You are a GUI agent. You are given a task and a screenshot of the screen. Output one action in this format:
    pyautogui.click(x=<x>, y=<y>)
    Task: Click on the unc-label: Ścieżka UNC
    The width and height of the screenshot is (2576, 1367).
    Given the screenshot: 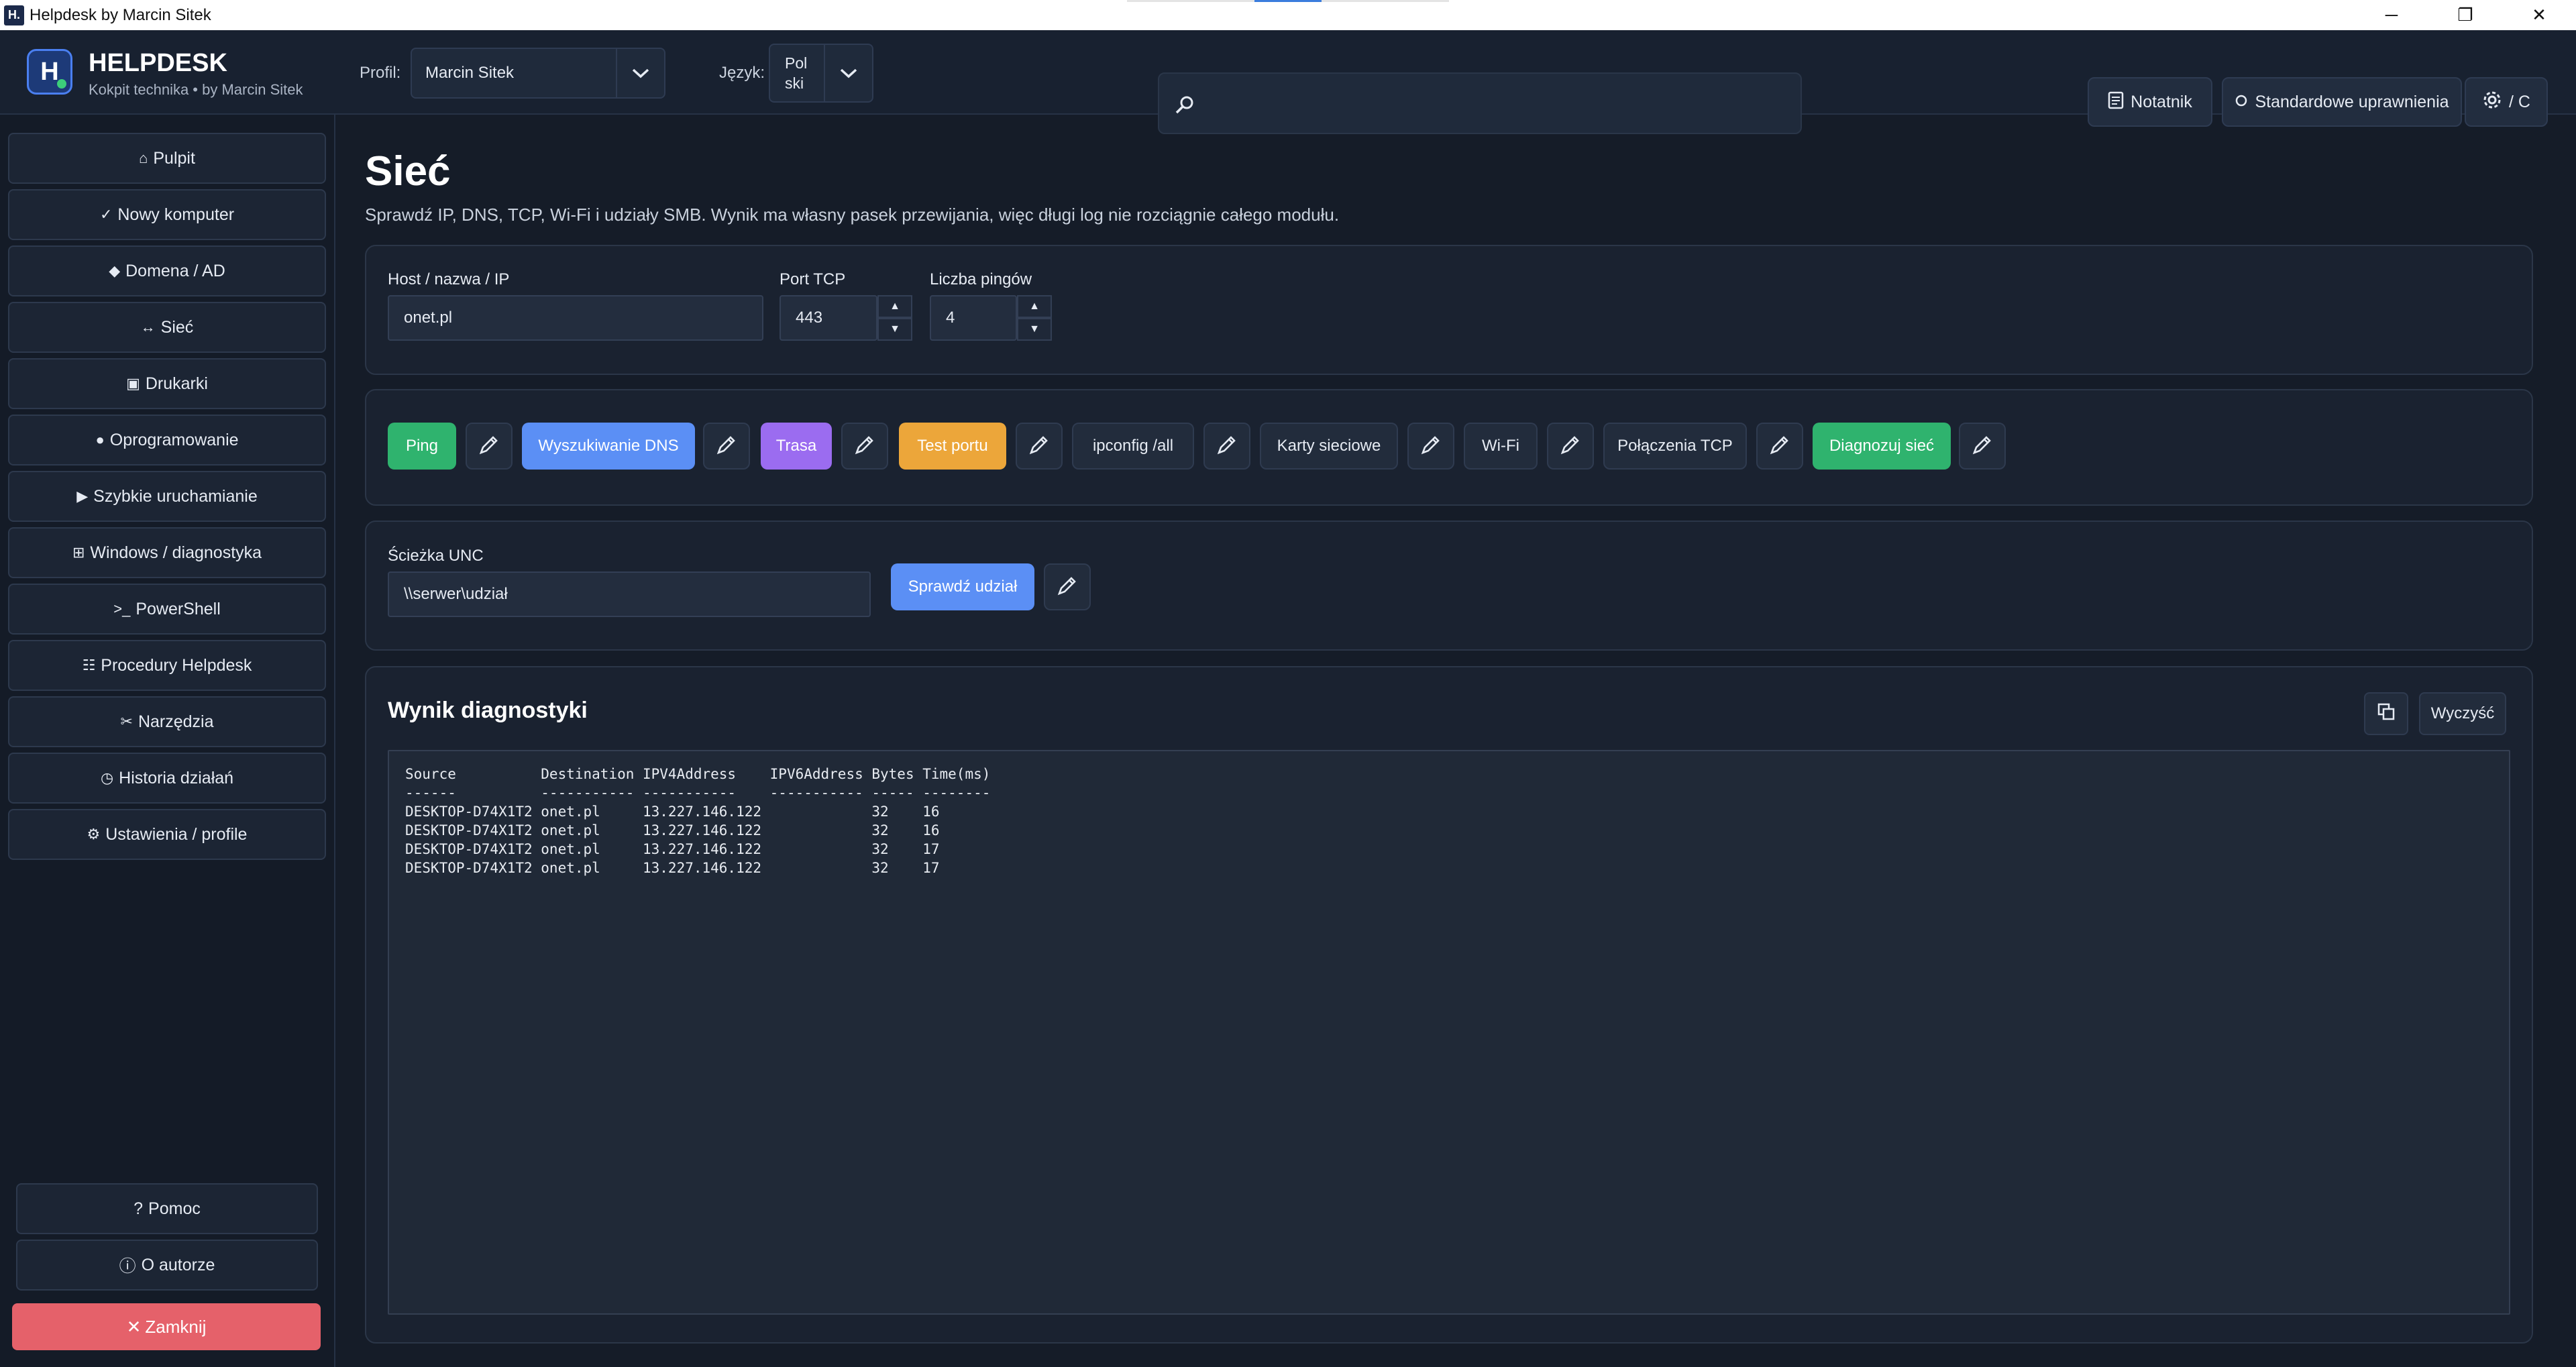 What is the action you would take?
    pyautogui.click(x=436, y=556)
    